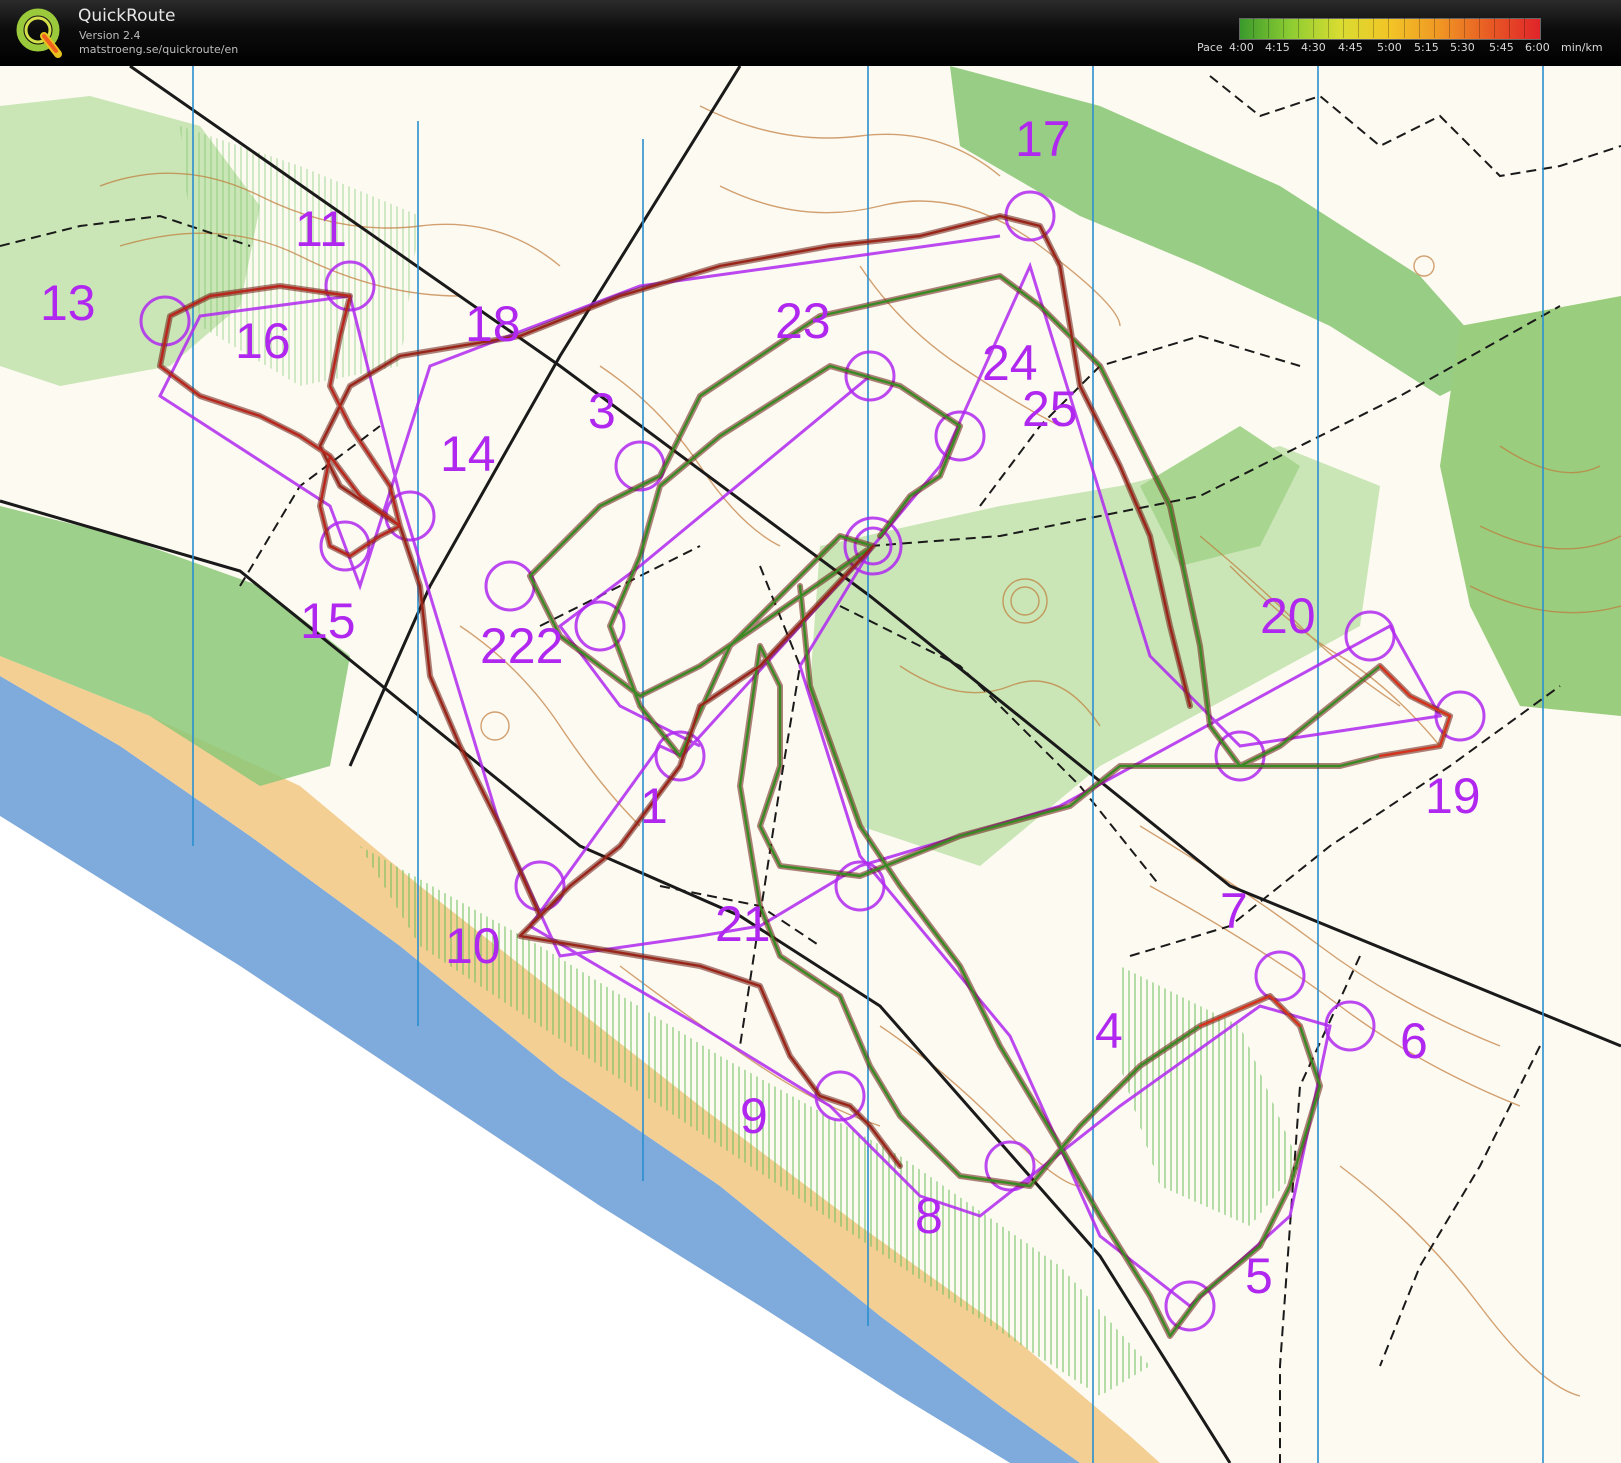 The width and height of the screenshot is (1621, 1463). What do you see at coordinates (321, 229) in the screenshot?
I see `control-number-11: 11` at bounding box center [321, 229].